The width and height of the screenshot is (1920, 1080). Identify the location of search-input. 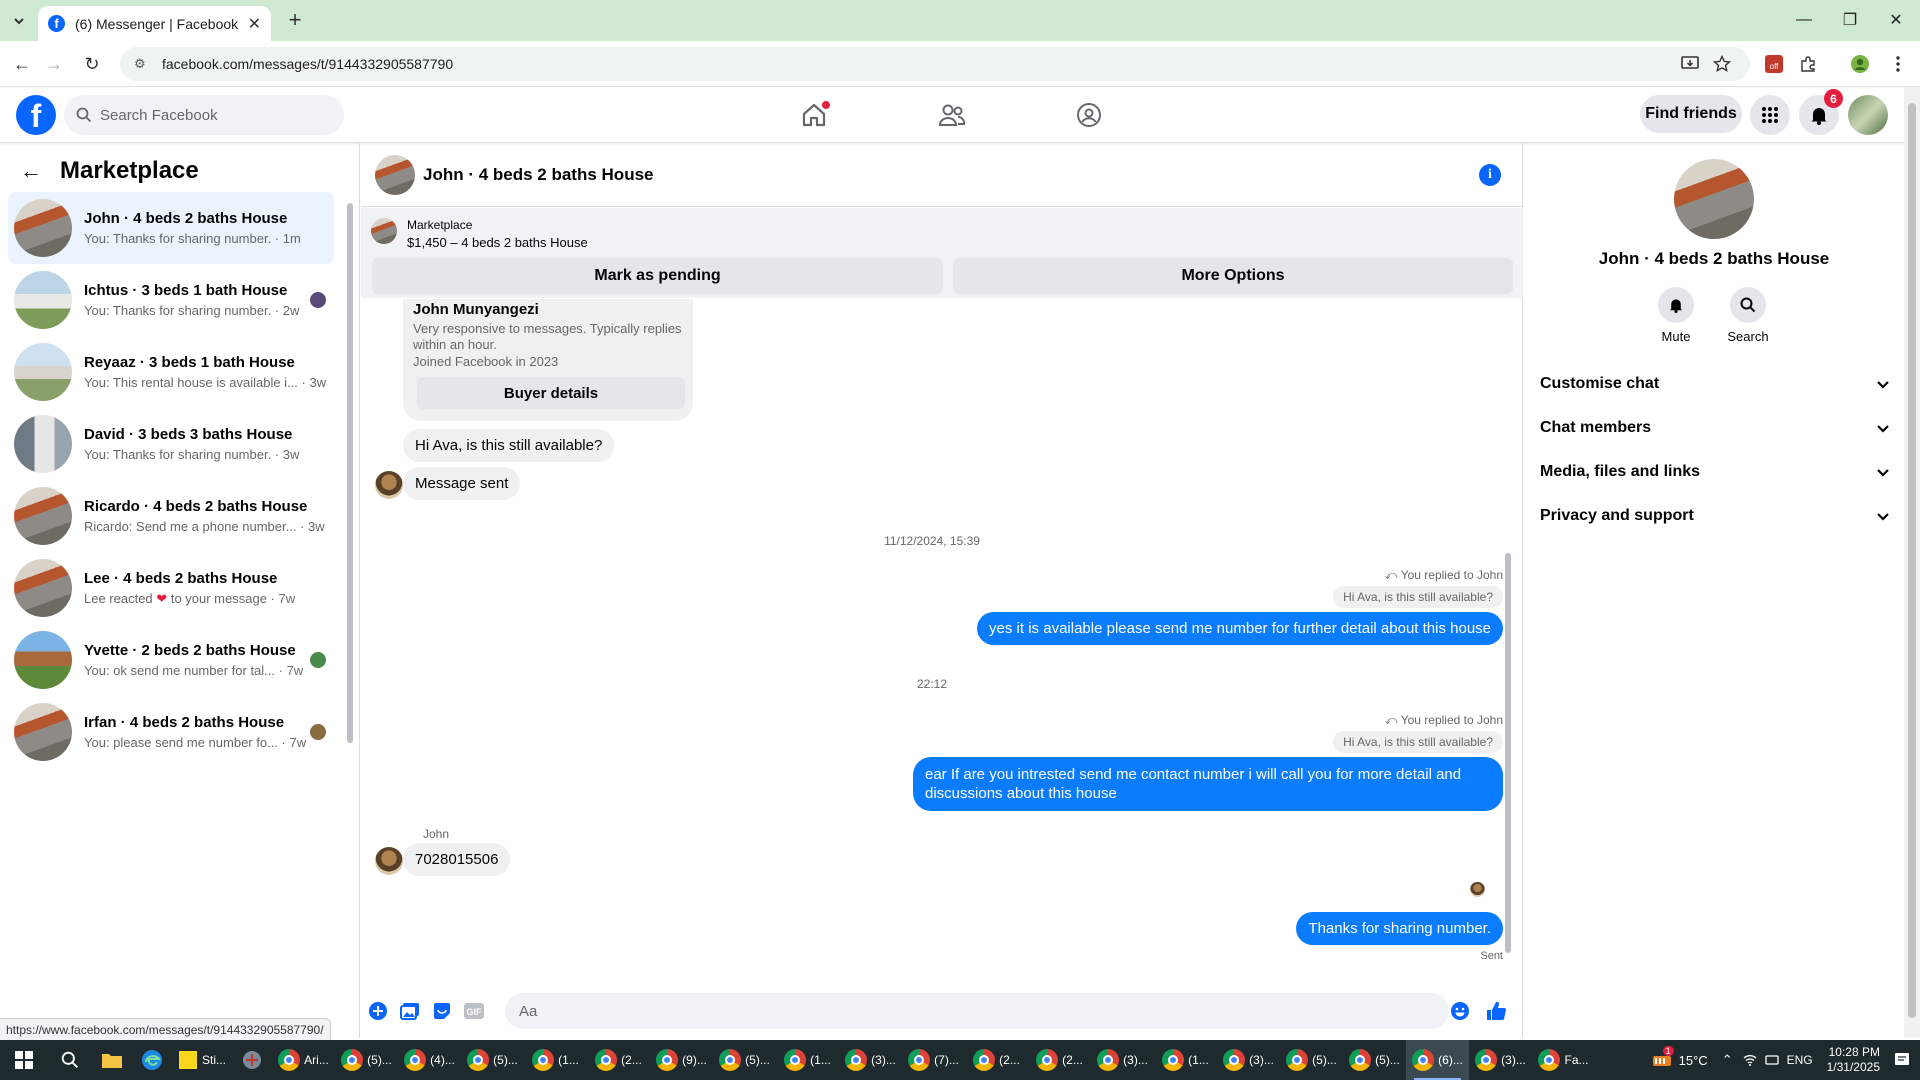
(210, 115).